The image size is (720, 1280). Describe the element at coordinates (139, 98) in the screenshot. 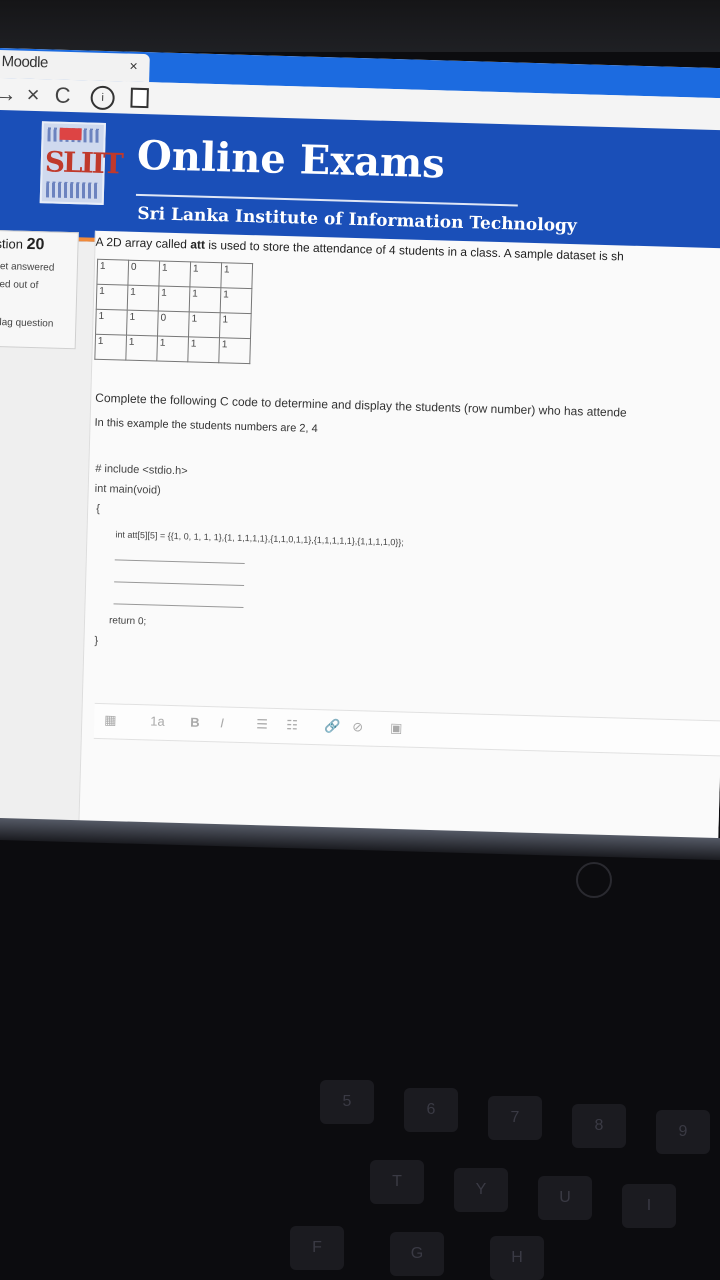

I see `page-icon` at that location.